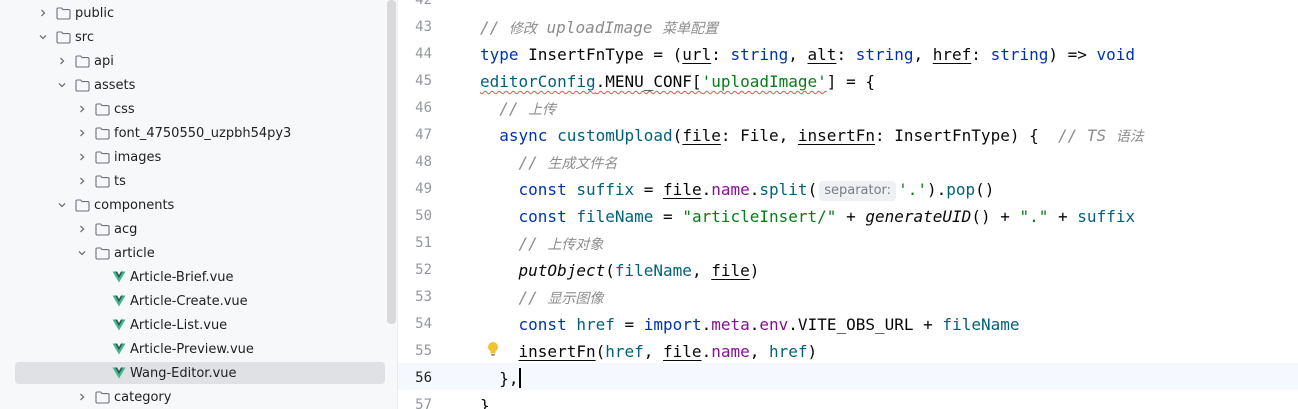 This screenshot has height=409, width=1298. Describe the element at coordinates (1072, 54) in the screenshot. I see `code-token: ) =>` at that location.